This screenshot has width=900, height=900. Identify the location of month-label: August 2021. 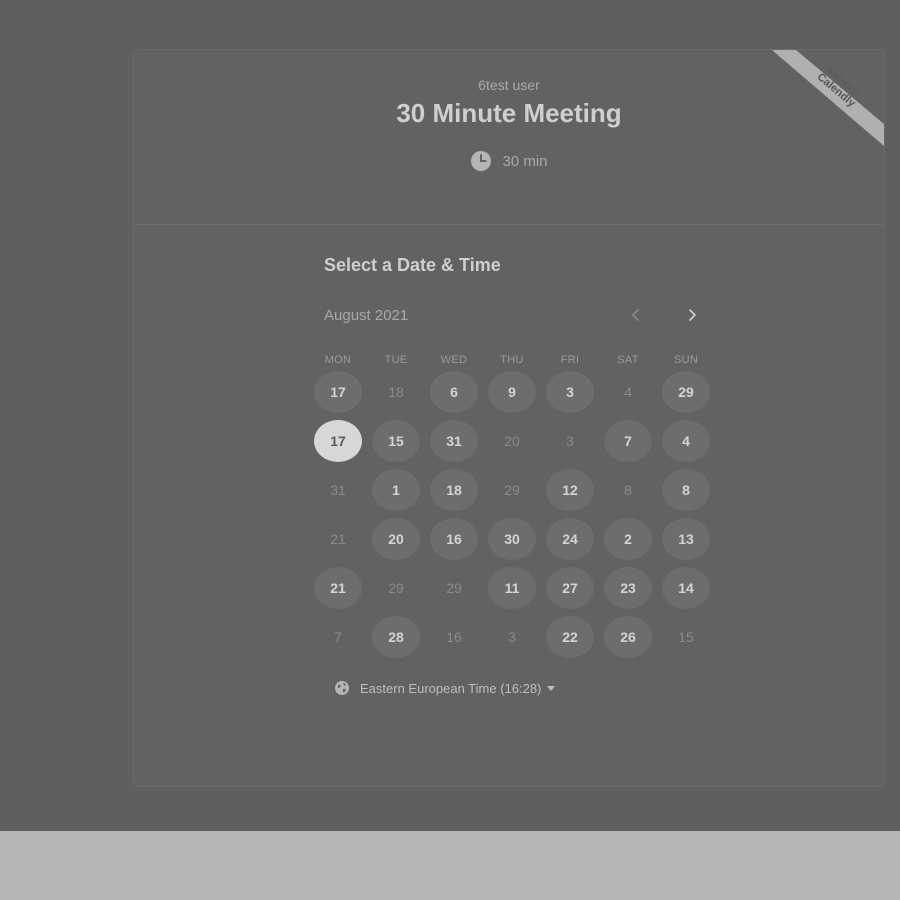
(366, 315).